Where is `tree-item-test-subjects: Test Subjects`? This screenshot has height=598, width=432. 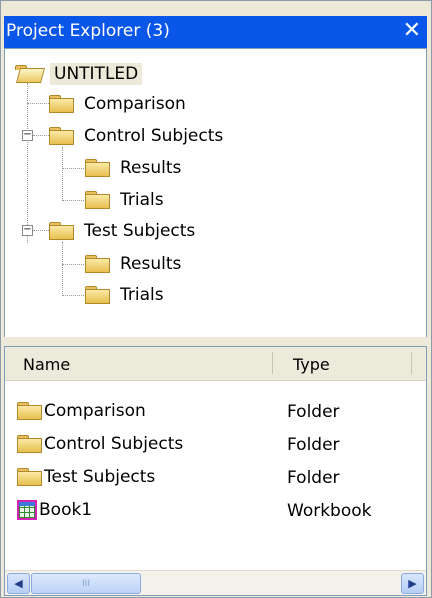 tree-item-test-subjects: Test Subjects is located at coordinates (122, 231).